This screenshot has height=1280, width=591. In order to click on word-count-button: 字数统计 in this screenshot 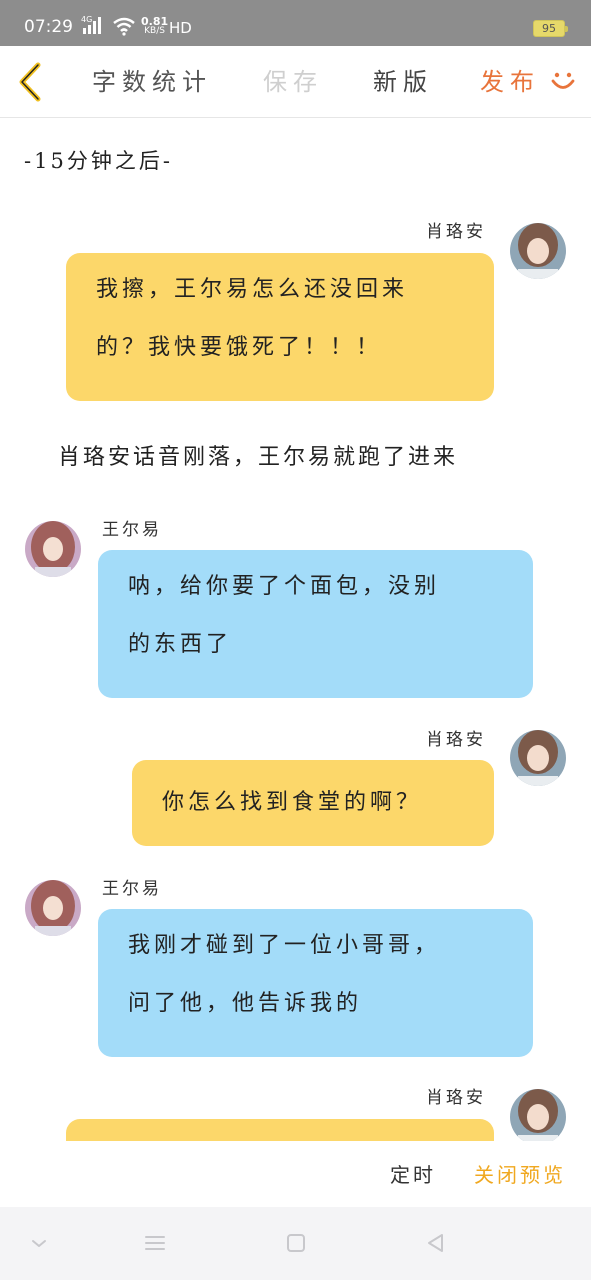, I will do `click(152, 79)`.